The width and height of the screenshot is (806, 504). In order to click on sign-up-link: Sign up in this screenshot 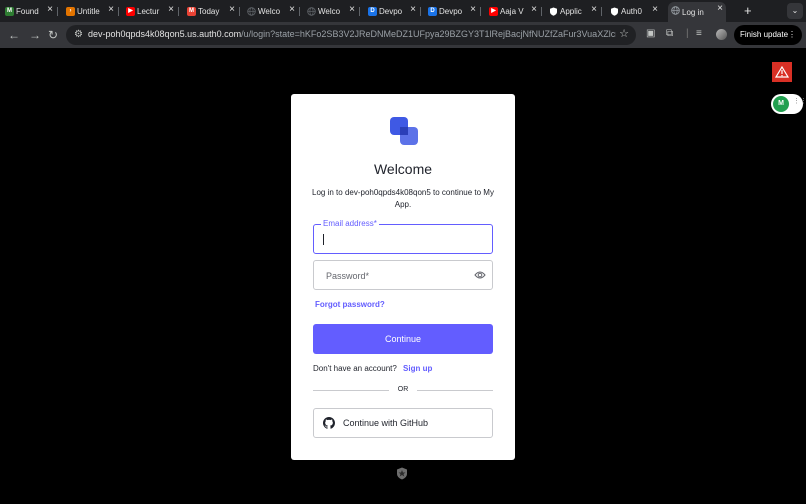, I will do `click(417, 368)`.